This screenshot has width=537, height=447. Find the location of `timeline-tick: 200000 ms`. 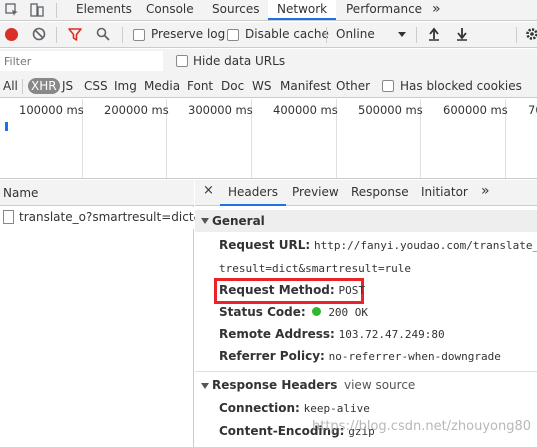

timeline-tick: 200000 ms is located at coordinates (136, 110).